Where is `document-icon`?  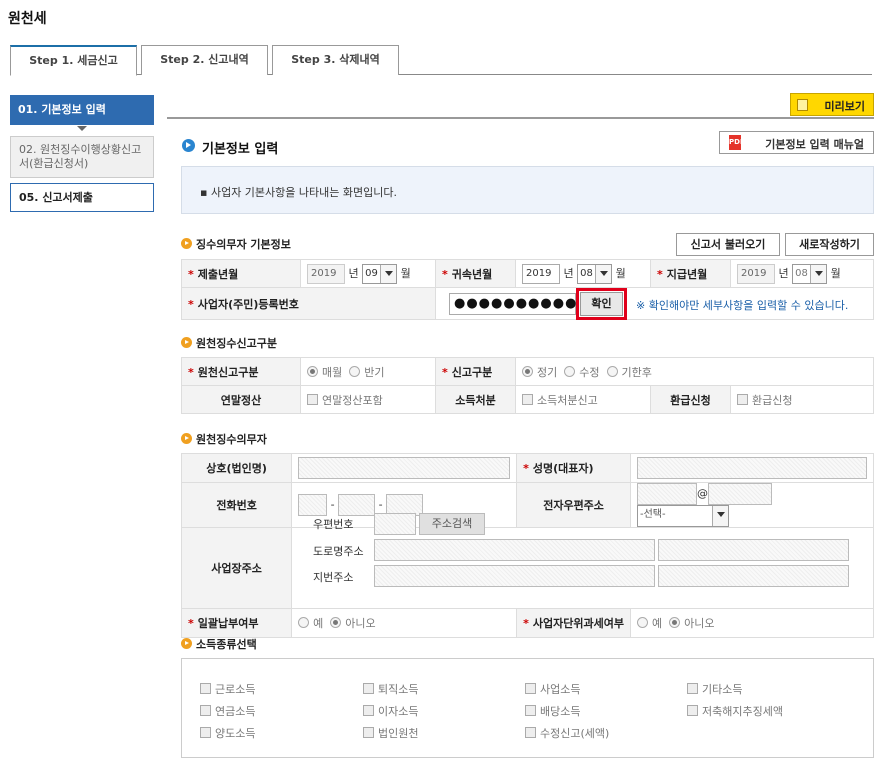 document-icon is located at coordinates (802, 105).